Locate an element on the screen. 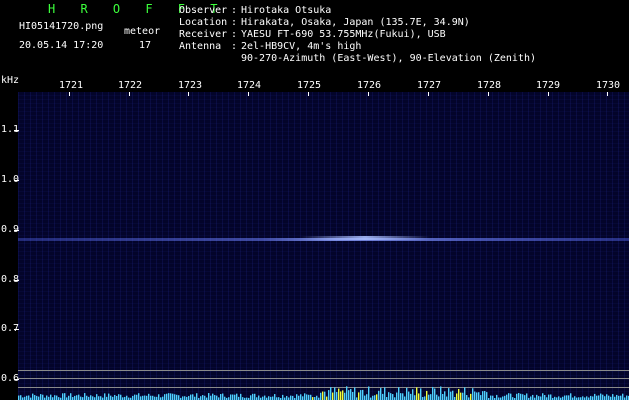 The image size is (629, 400). x-tick-label: 1721 is located at coordinates (71, 85).